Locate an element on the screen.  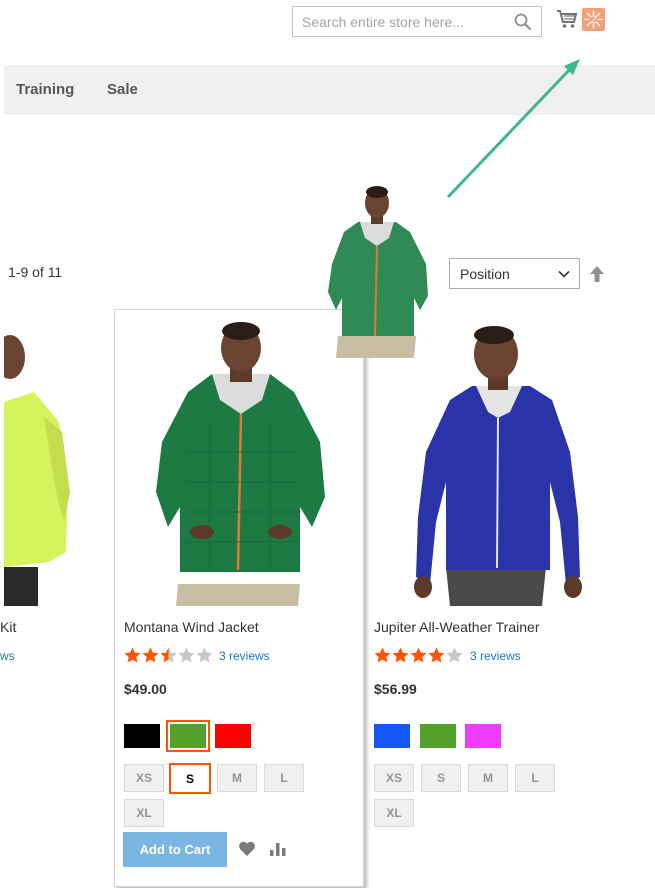
flying-product-image is located at coordinates (378, 272).